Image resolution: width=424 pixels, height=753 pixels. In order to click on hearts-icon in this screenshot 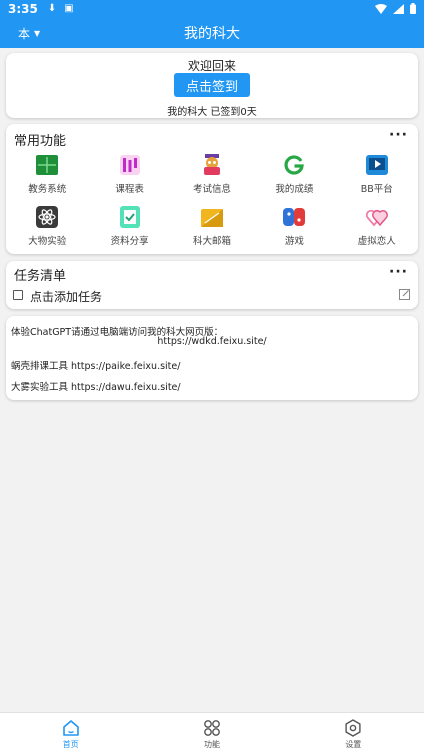, I will do `click(376, 217)`.